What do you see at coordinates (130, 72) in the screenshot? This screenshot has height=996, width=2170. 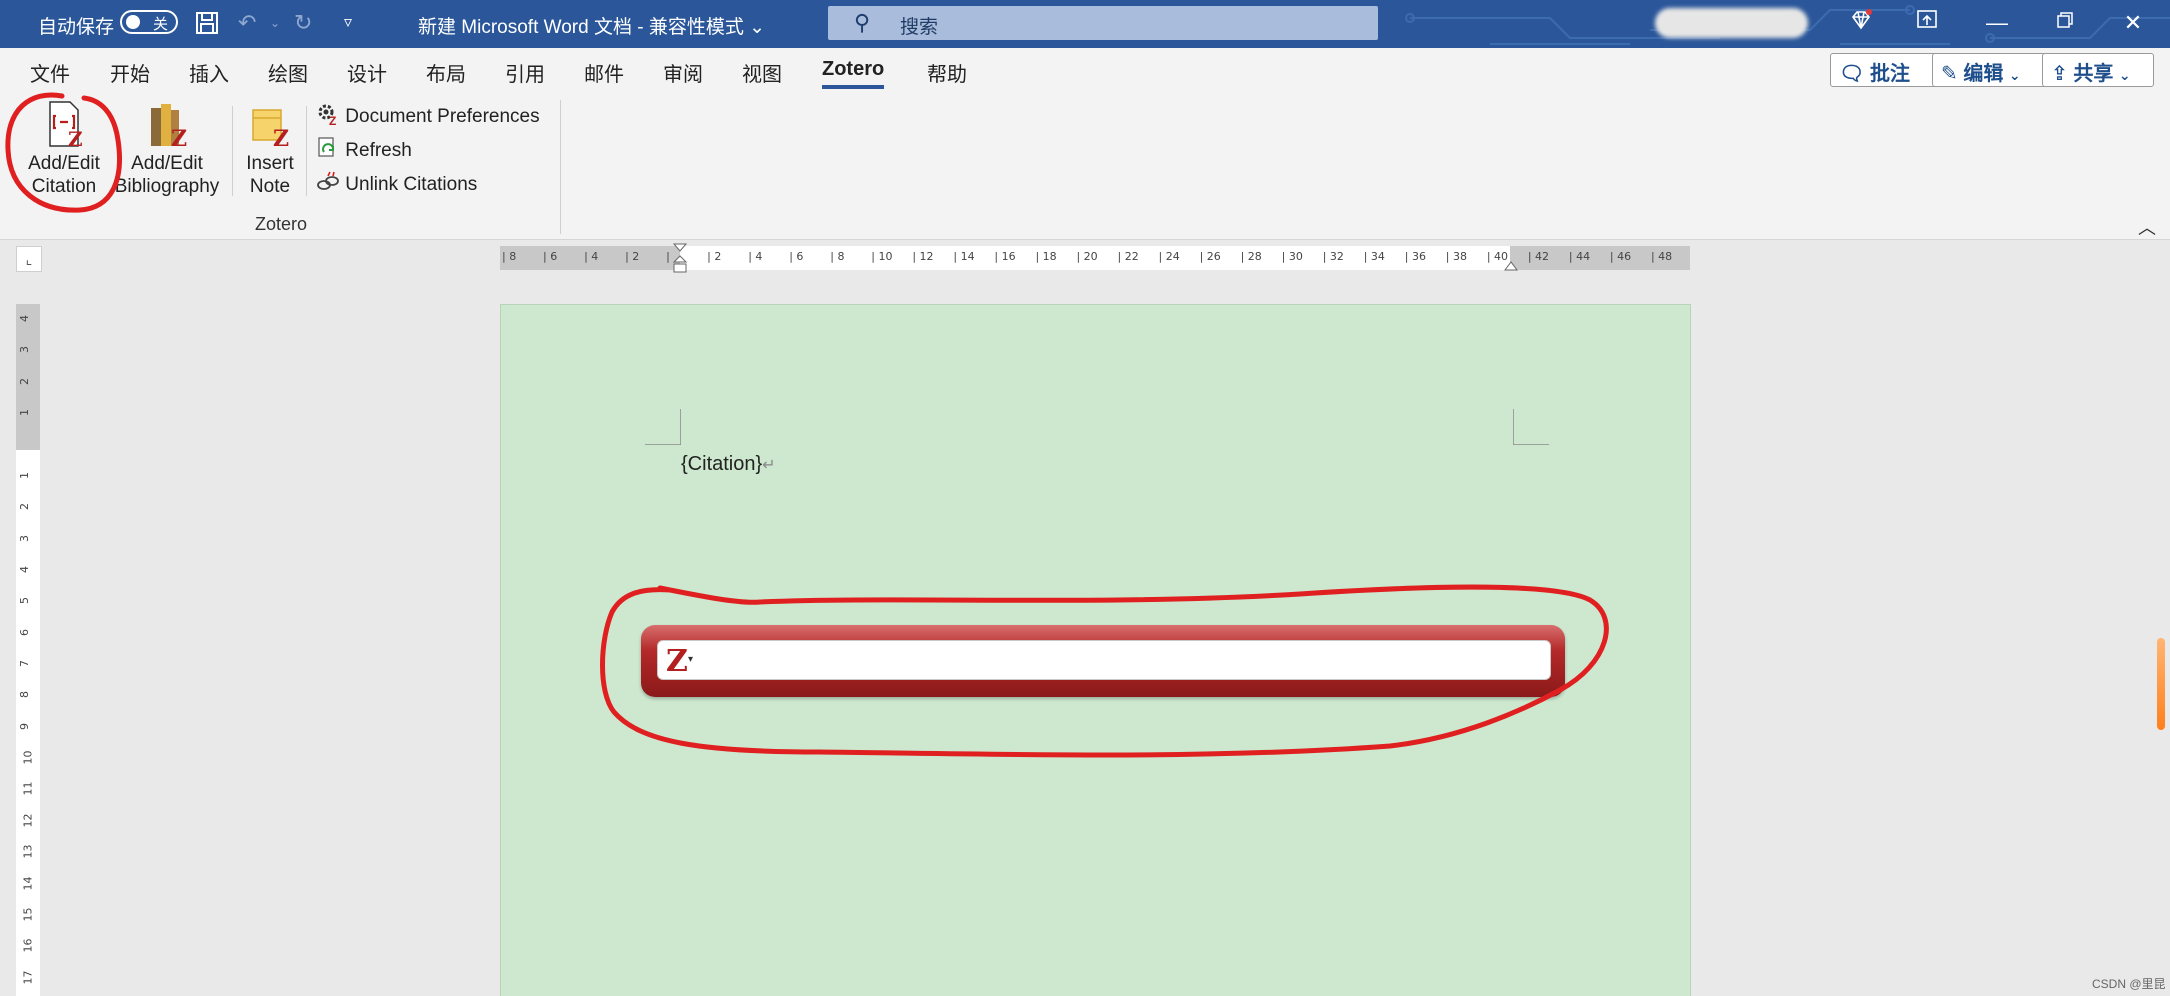 I see `tab-home: 开始` at bounding box center [130, 72].